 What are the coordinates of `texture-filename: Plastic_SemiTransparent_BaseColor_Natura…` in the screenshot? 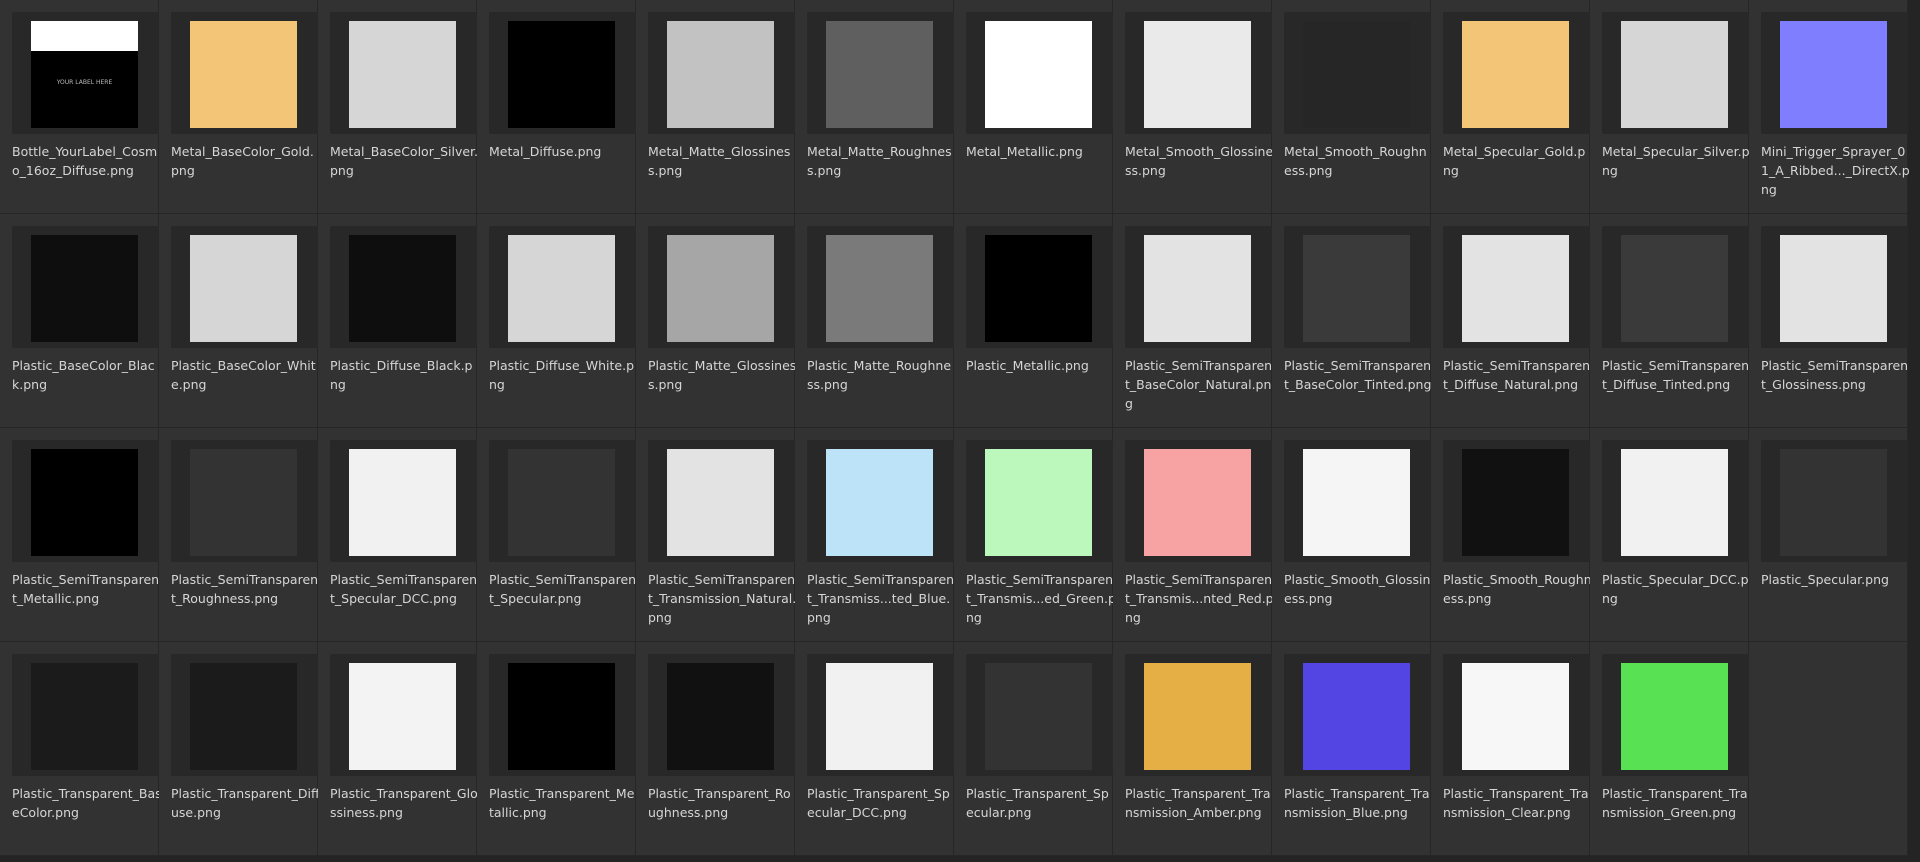 It's located at (1199, 384).